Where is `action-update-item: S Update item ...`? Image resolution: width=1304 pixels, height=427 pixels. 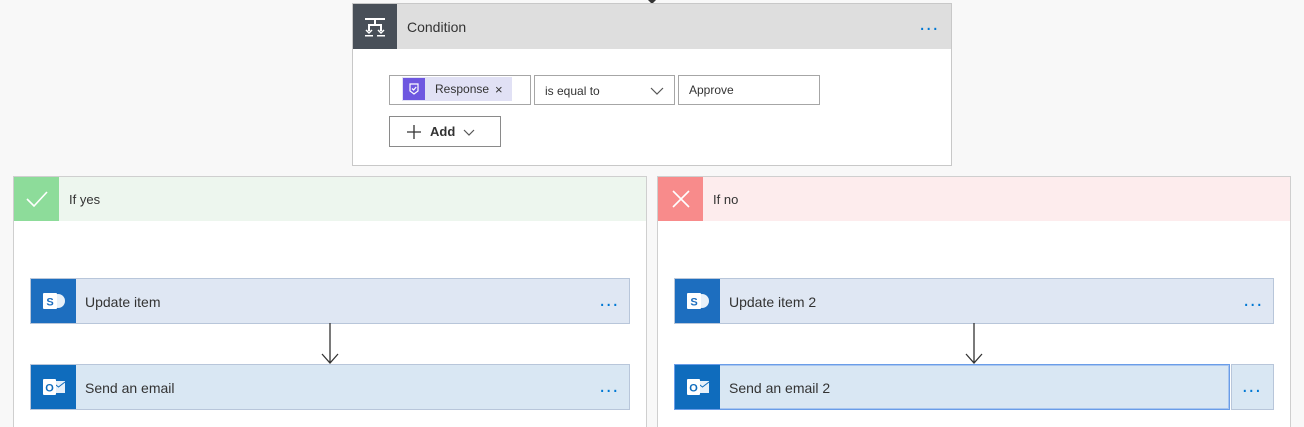
action-update-item: S Update item ... is located at coordinates (330, 301).